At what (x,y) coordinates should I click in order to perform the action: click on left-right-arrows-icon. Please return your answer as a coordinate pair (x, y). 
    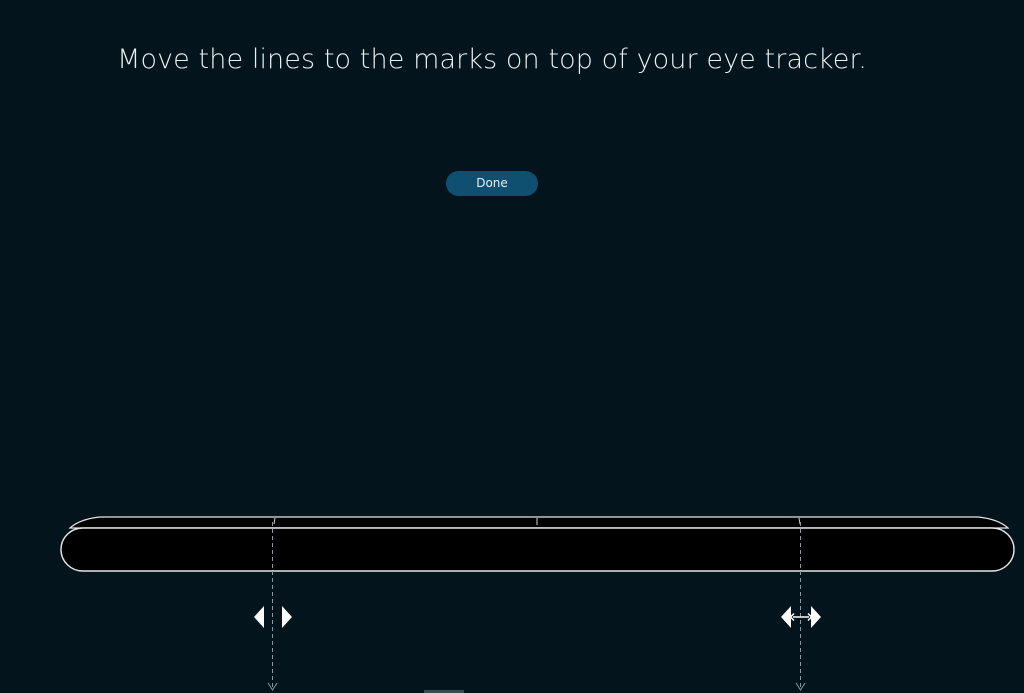
    Looking at the image, I should click on (273, 617).